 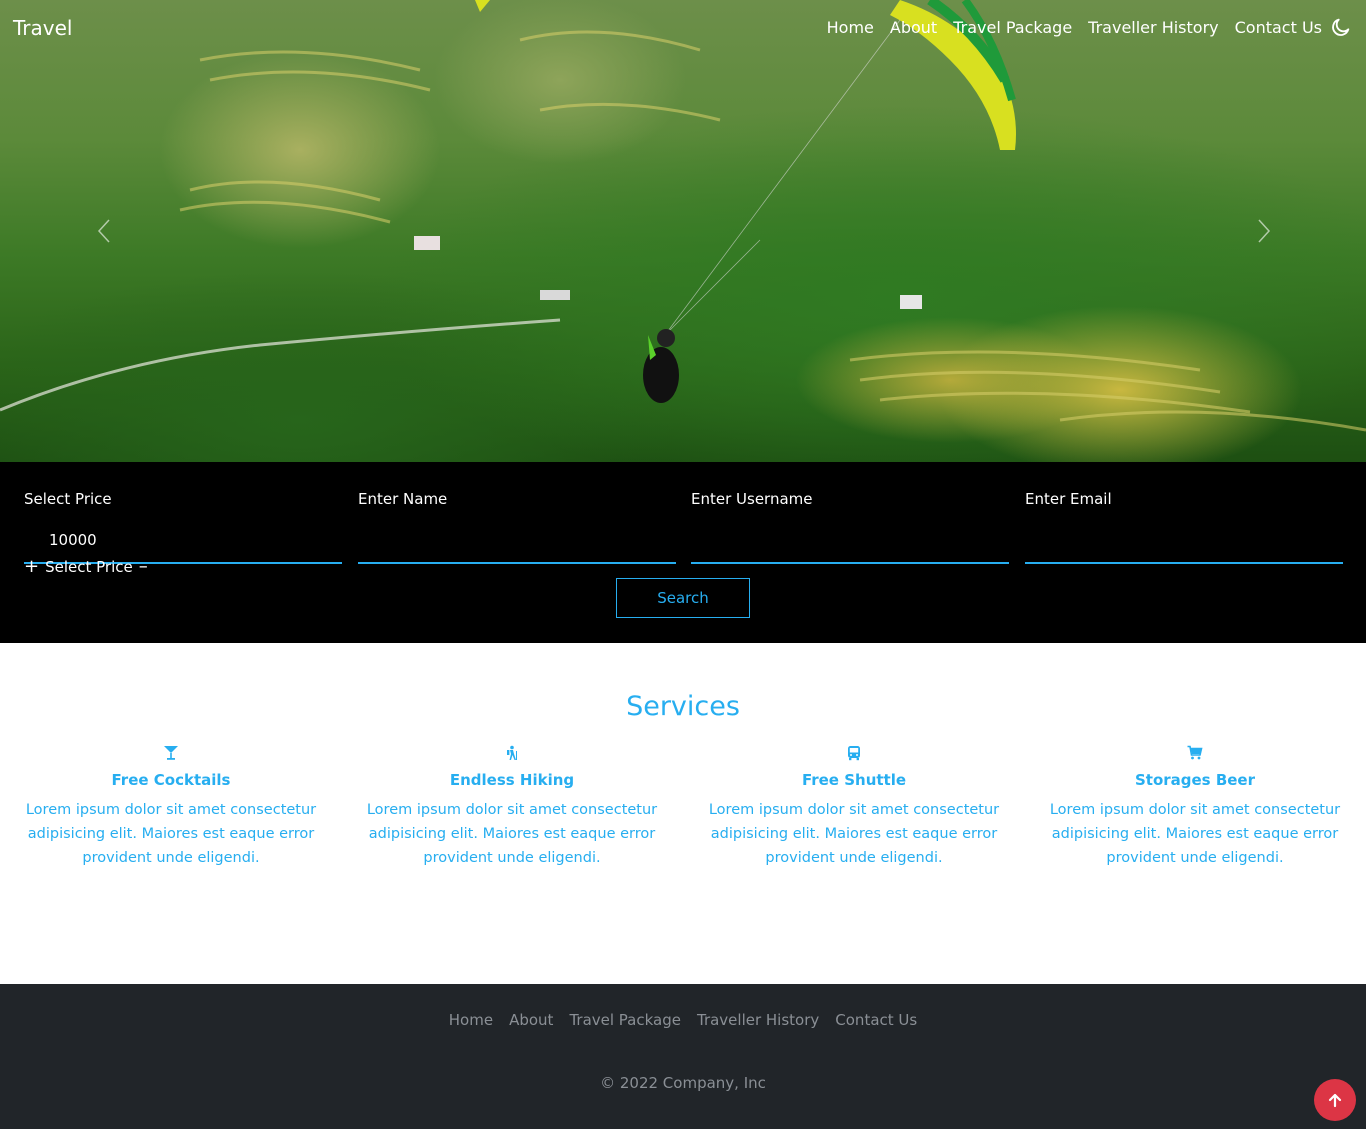 What do you see at coordinates (758, 1020) in the screenshot?
I see `footer-nav-traveller-history: Traveller History` at bounding box center [758, 1020].